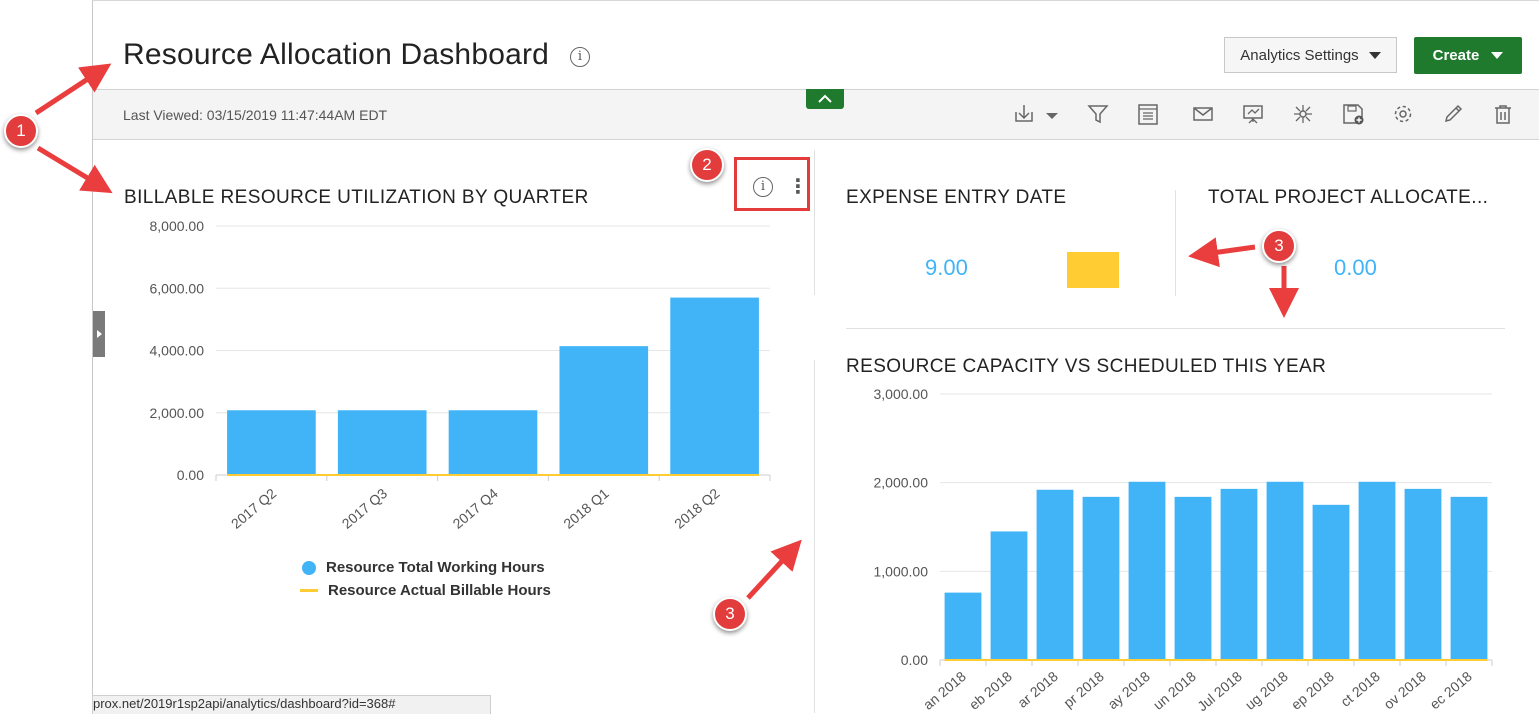 This screenshot has width=1539, height=714. Describe the element at coordinates (1222, 252) in the screenshot. I see `arrow-to-expense` at that location.